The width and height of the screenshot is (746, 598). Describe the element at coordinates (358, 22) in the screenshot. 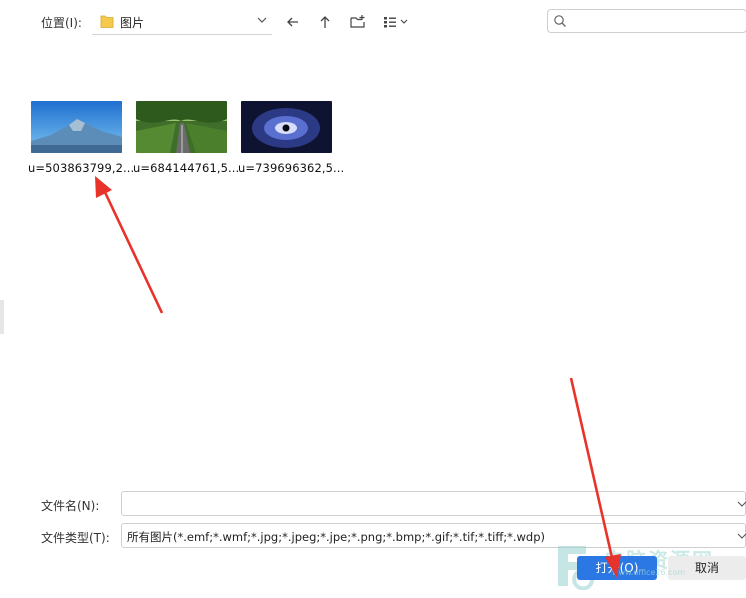

I see `new-folder-icon` at that location.